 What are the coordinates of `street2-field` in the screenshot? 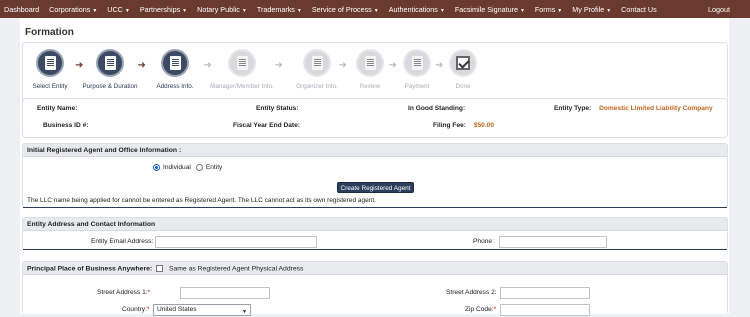 It's located at (545, 293).